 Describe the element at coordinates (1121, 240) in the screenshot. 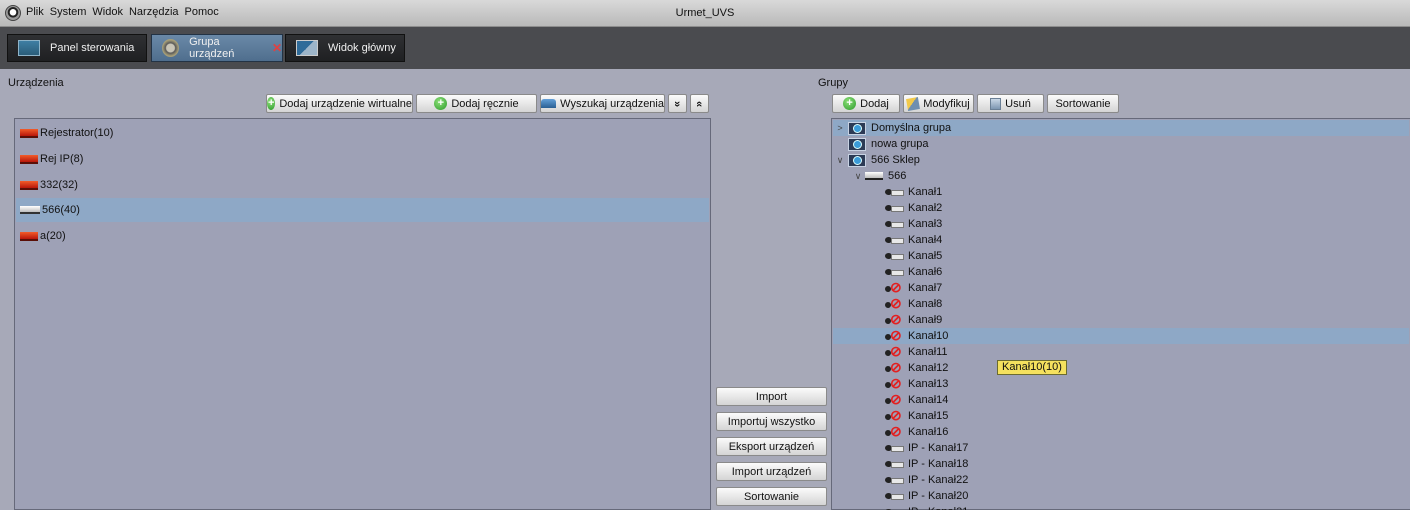

I see `tree-channel-item: Kanał4` at that location.